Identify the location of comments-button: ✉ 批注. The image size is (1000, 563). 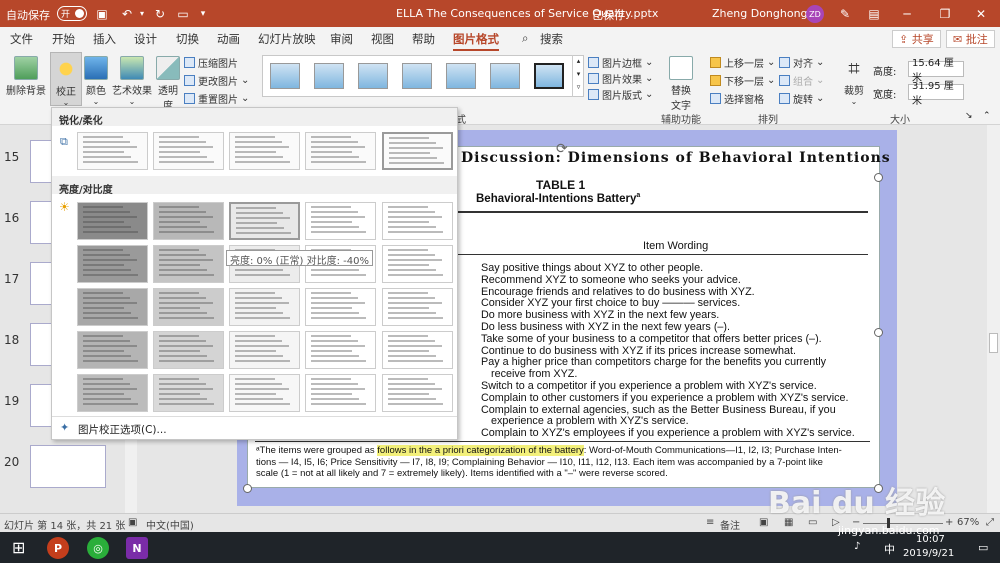
(970, 39).